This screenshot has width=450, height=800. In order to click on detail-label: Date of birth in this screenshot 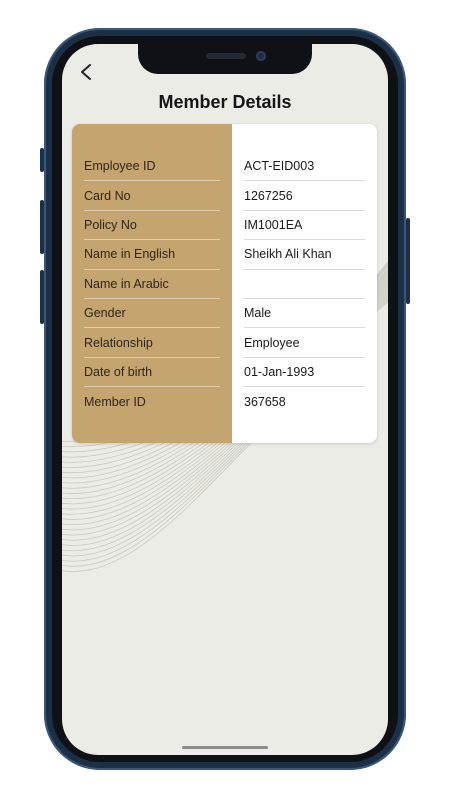, I will do `click(152, 373)`.